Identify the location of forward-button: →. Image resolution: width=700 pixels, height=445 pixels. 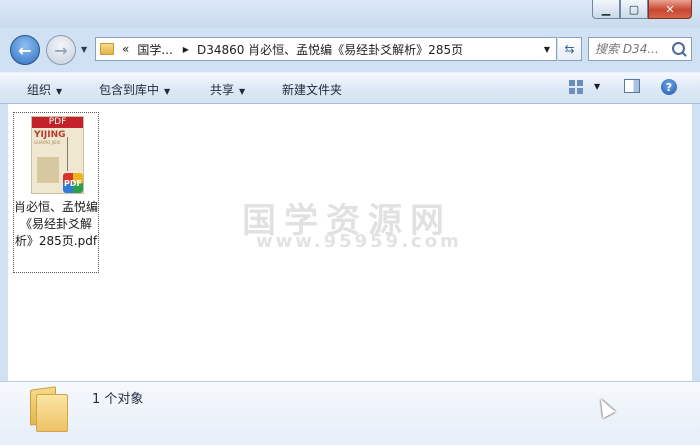
(61, 50).